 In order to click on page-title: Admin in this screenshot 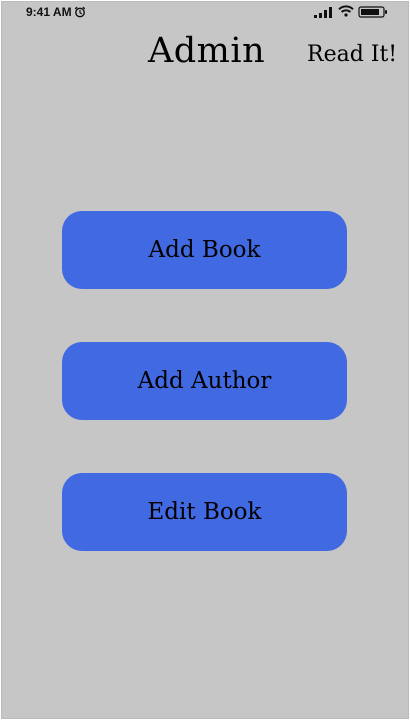, I will do `click(207, 51)`.